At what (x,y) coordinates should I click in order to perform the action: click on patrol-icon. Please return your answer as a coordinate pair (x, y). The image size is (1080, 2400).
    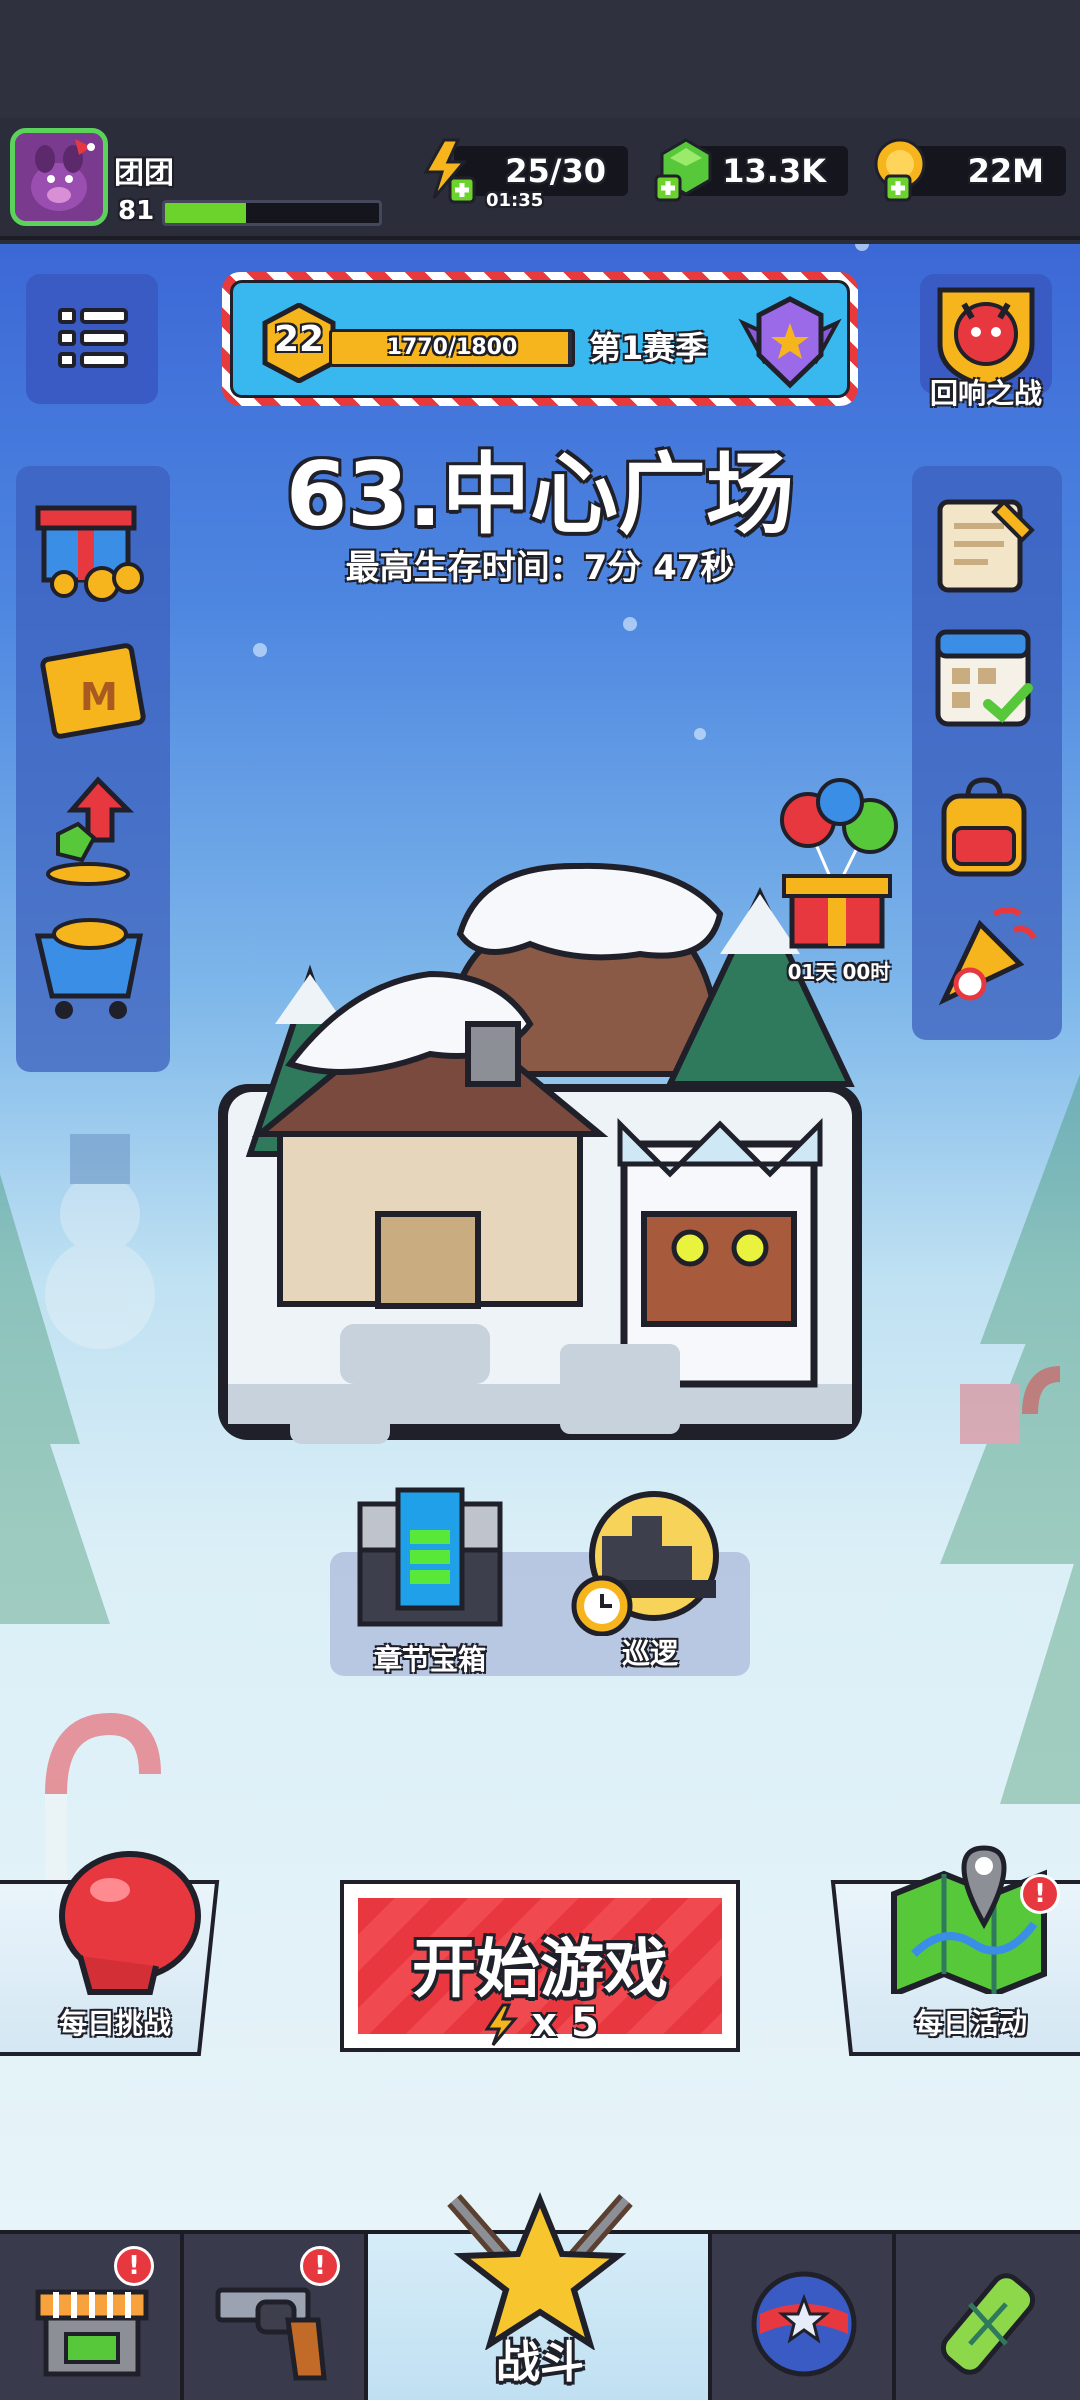
    Looking at the image, I should click on (642, 1556).